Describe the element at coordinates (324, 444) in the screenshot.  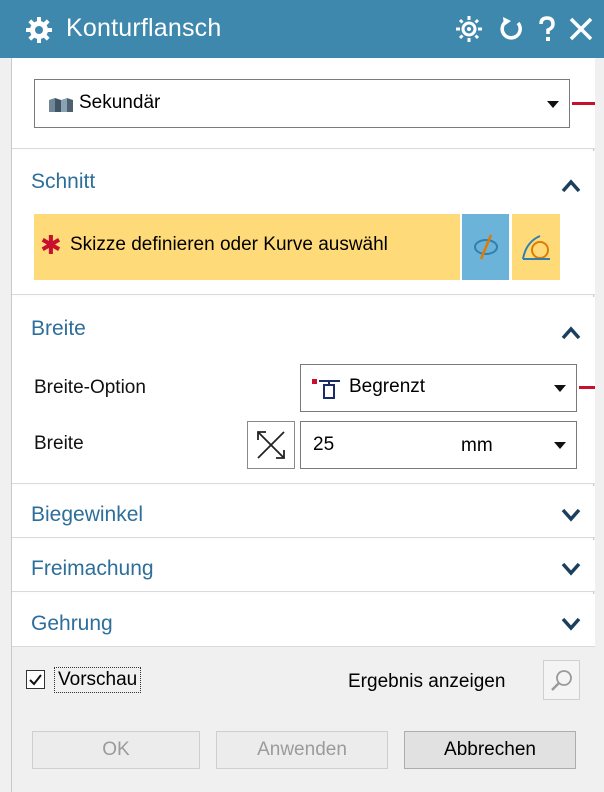
I see `breite-value: 25` at that location.